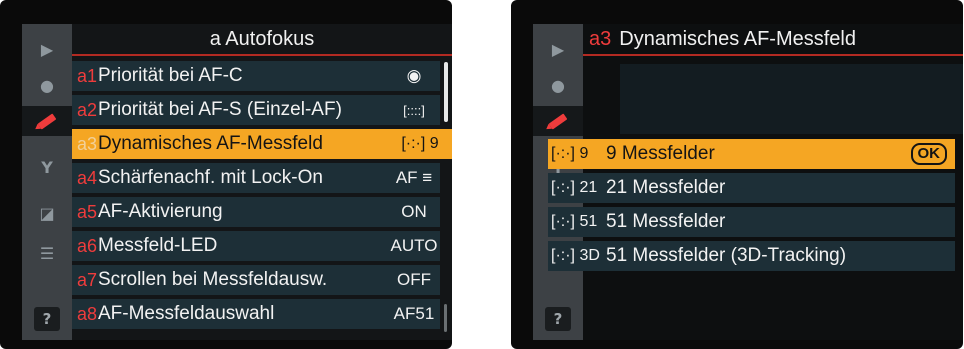  What do you see at coordinates (160, 211) in the screenshot?
I see `item-label: AF-Aktivierung` at bounding box center [160, 211].